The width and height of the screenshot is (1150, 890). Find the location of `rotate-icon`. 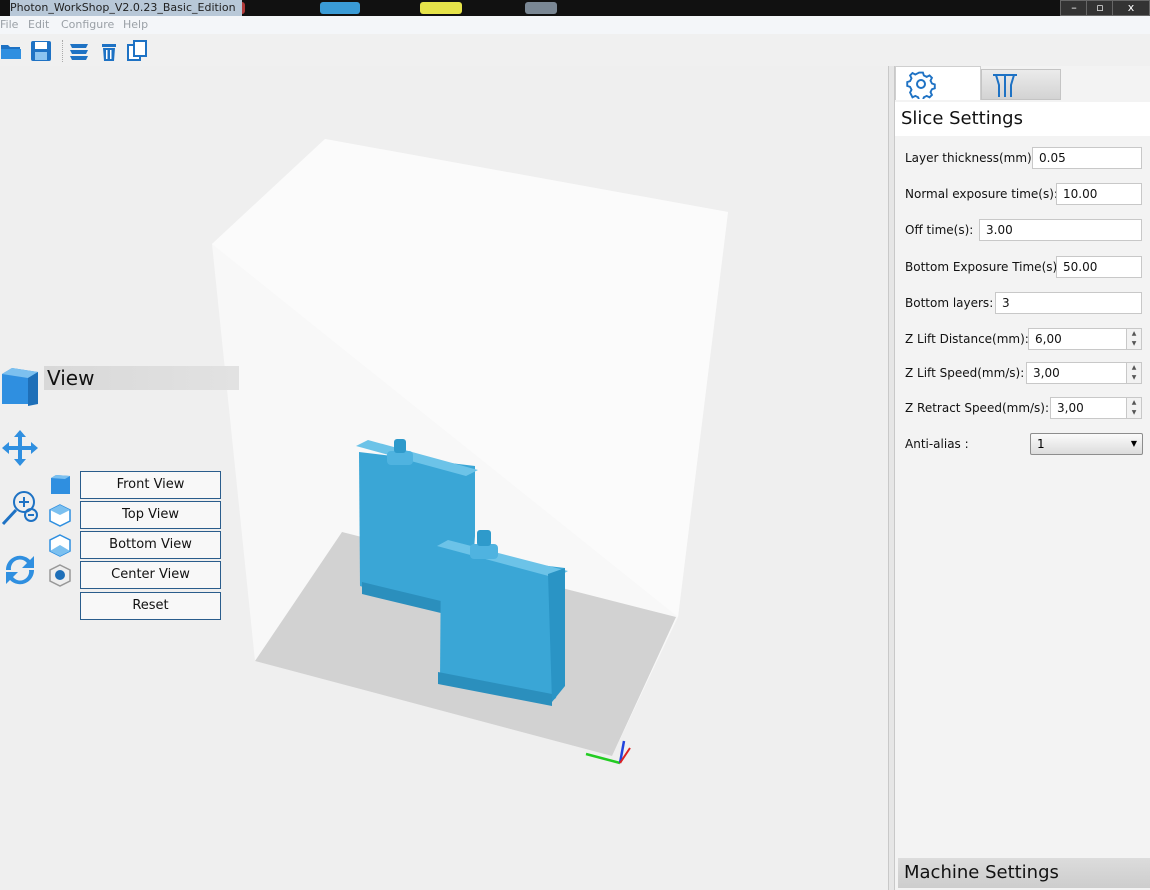

rotate-icon is located at coordinates (20, 570).